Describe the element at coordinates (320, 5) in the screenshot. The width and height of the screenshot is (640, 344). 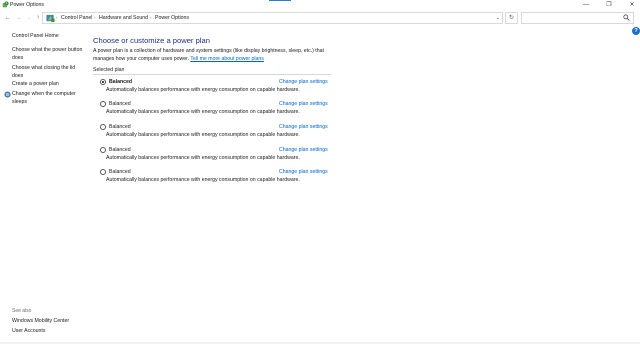
I see `title-bar: Power Options — ❐ ✕` at that location.